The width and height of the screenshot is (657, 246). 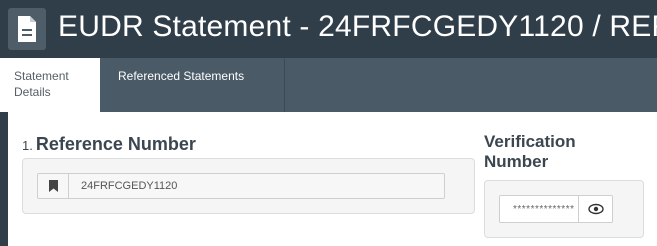 What do you see at coordinates (27, 29) in the screenshot?
I see `document-icon` at bounding box center [27, 29].